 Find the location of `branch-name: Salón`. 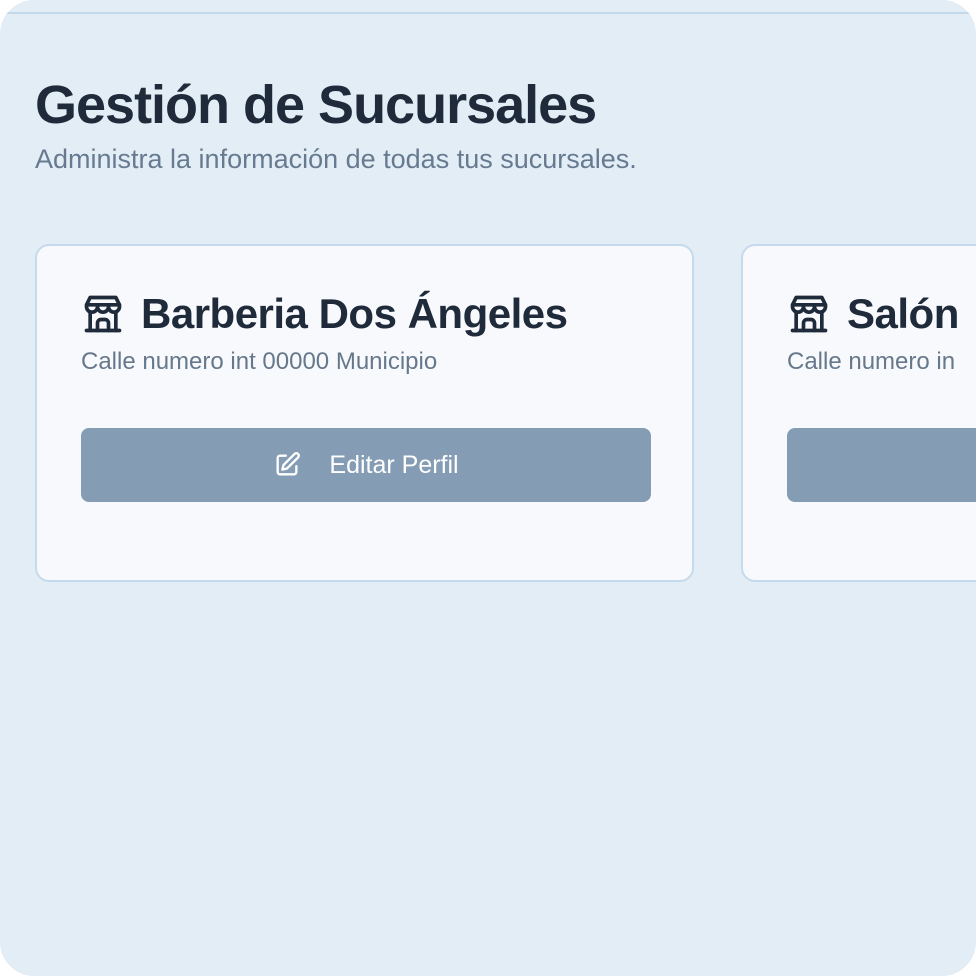

branch-name: Salón is located at coordinates (903, 313).